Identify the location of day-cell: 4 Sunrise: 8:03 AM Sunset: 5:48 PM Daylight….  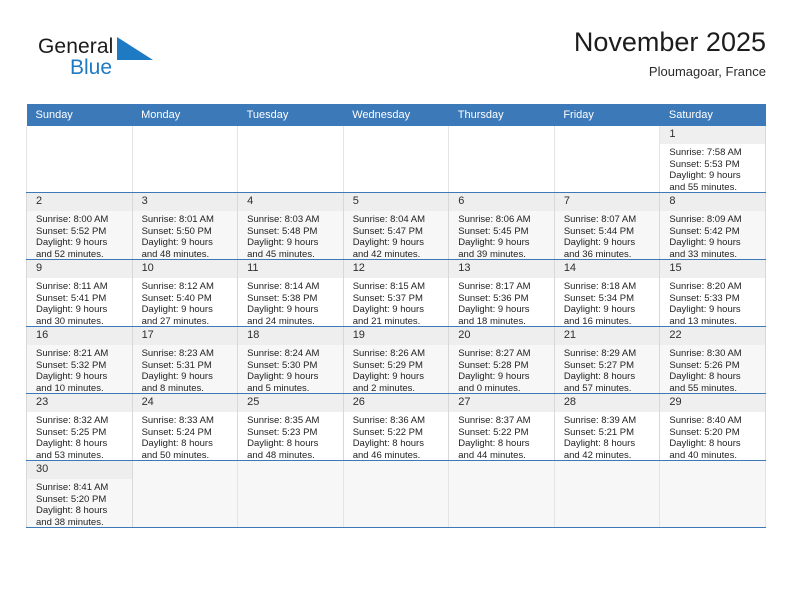
(290, 226).